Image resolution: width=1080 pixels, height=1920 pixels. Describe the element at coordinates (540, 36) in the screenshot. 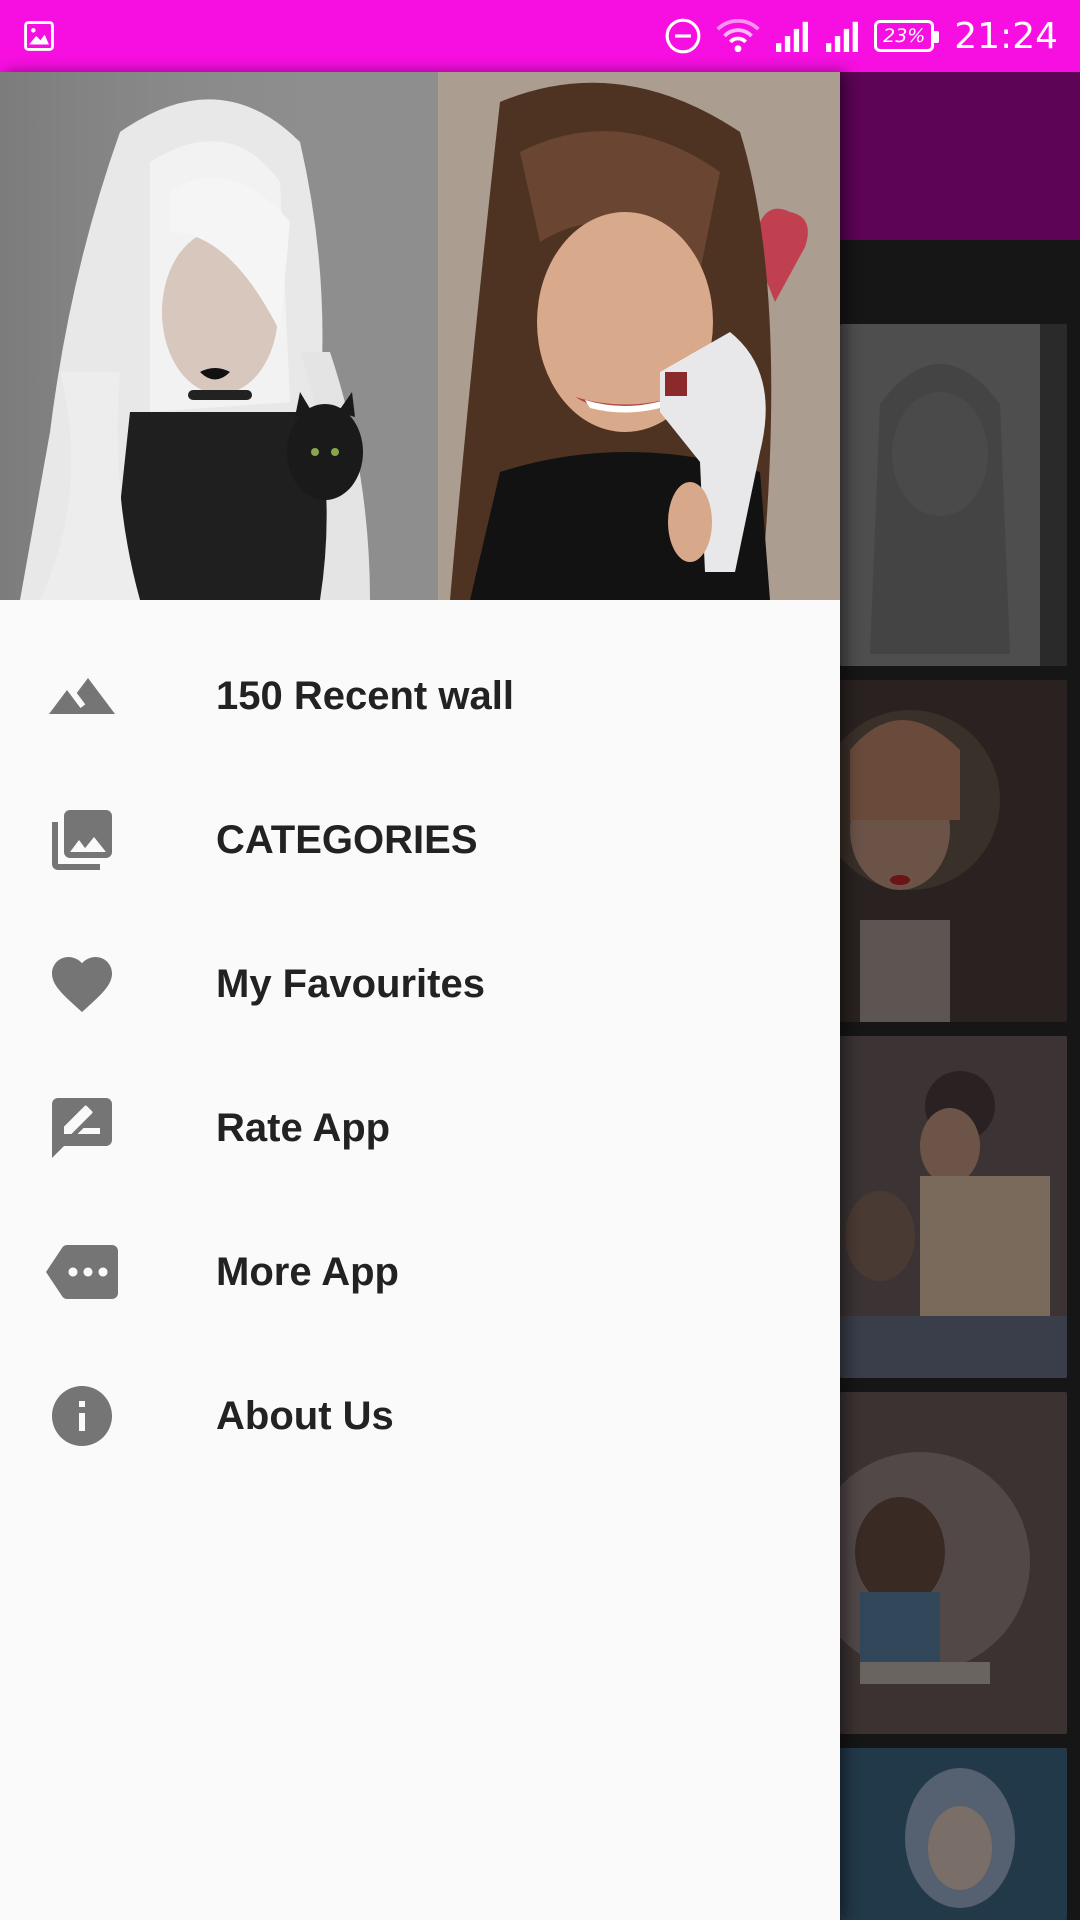

I see `status-bar: 23% 21:24` at that location.